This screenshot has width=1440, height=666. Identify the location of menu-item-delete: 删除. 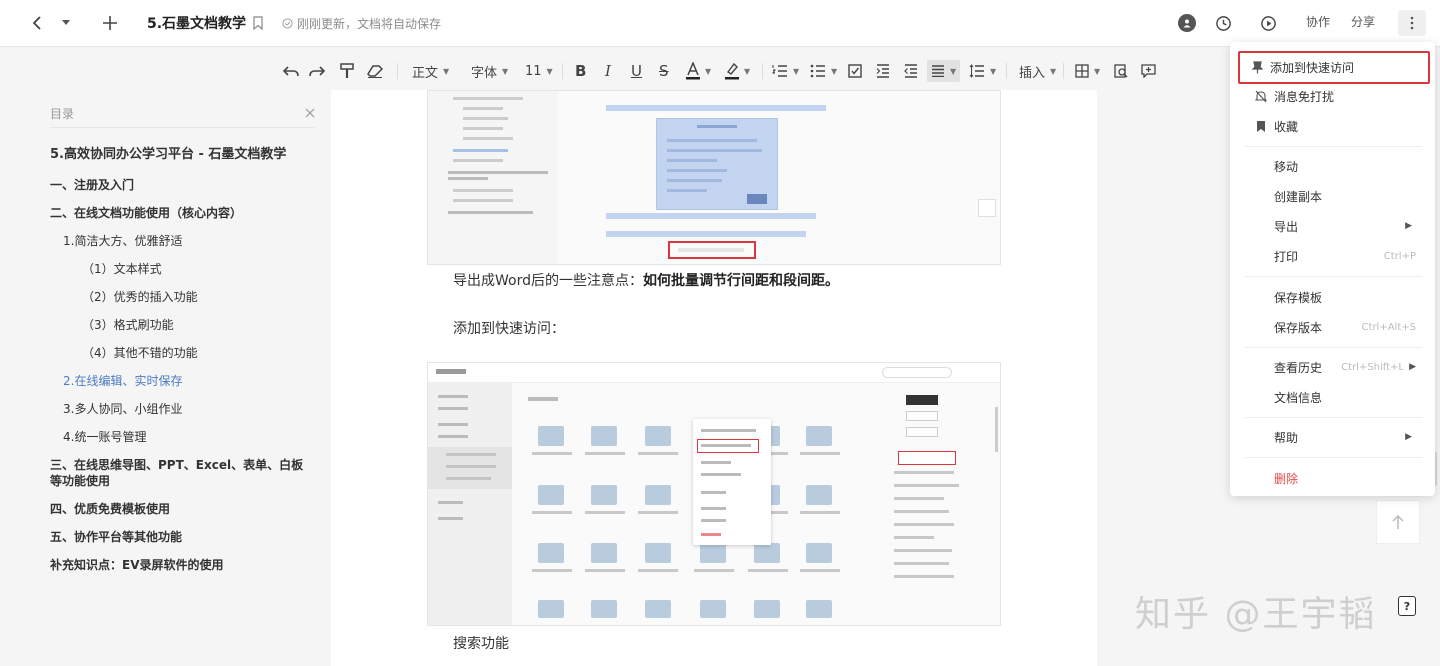
(1337, 478).